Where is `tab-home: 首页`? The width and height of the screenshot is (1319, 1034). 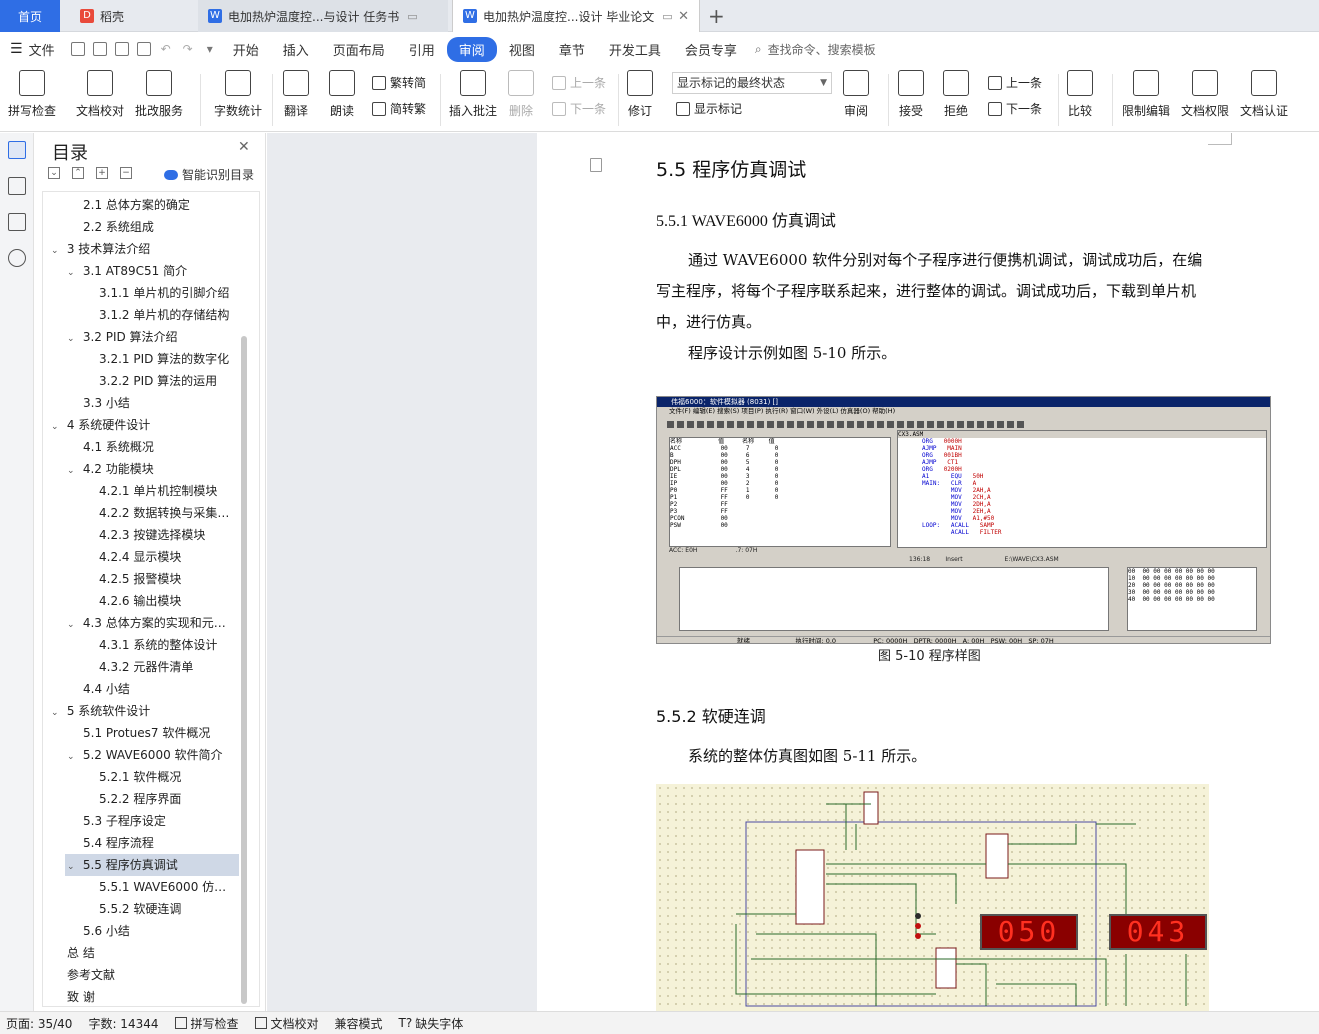
tab-home: 首页 is located at coordinates (30, 16).